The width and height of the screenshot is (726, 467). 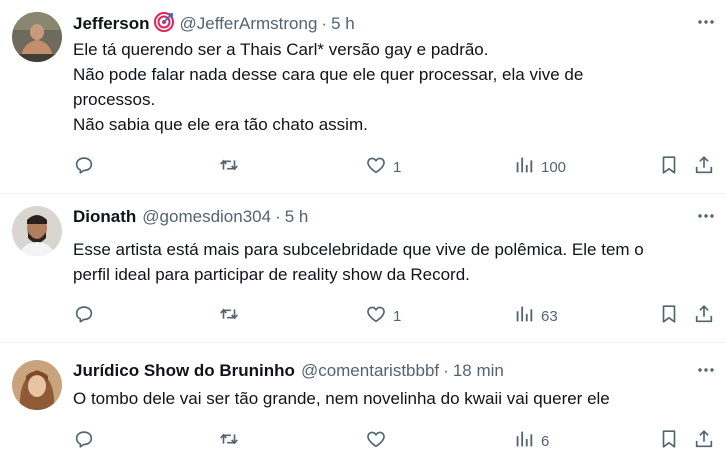 What do you see at coordinates (249, 23) in the screenshot?
I see `user-handle: @JefferArmstrong` at bounding box center [249, 23].